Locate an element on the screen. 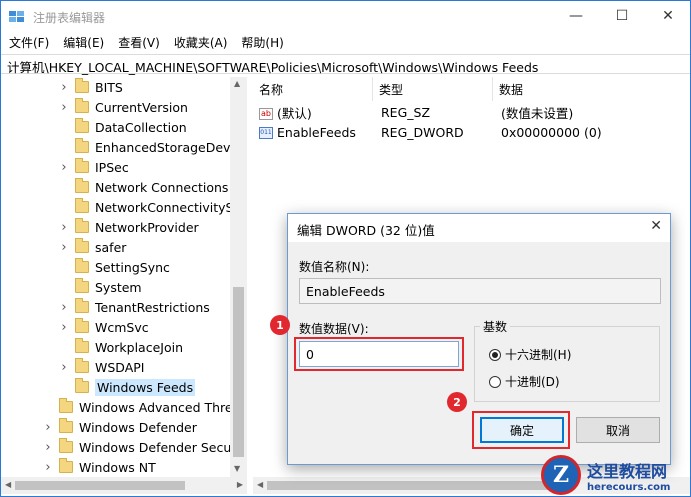 The width and height of the screenshot is (691, 497). binary-value-icon: 011 is located at coordinates (266, 133).